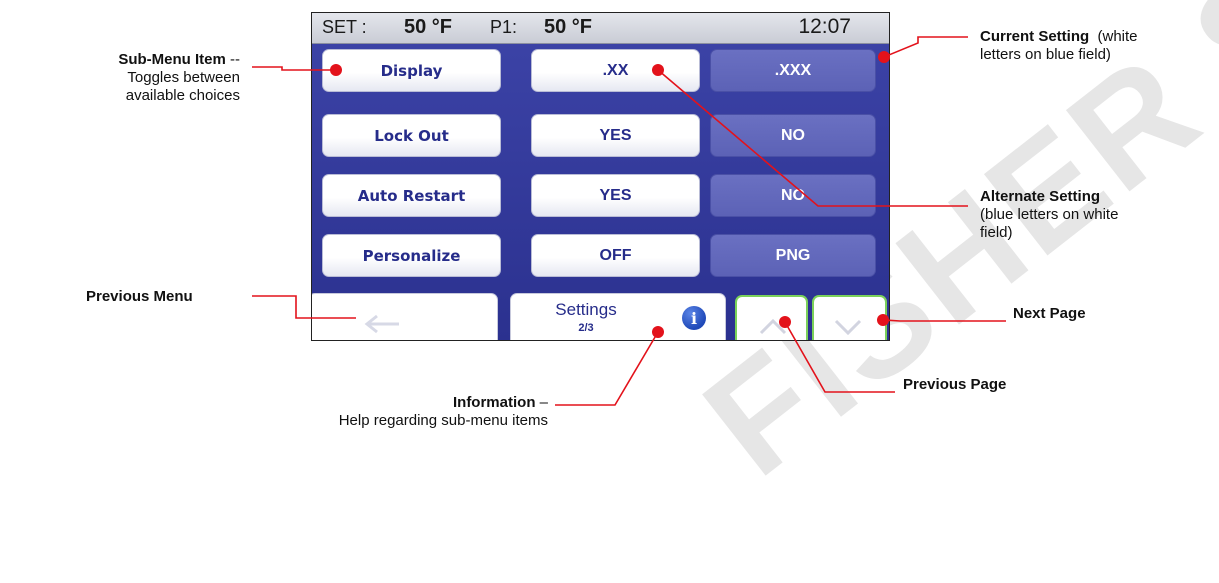 This screenshot has width=1219, height=583. Describe the element at coordinates (1035, 36) in the screenshot. I see `annotation-current-setting-title: Current Setting` at that location.